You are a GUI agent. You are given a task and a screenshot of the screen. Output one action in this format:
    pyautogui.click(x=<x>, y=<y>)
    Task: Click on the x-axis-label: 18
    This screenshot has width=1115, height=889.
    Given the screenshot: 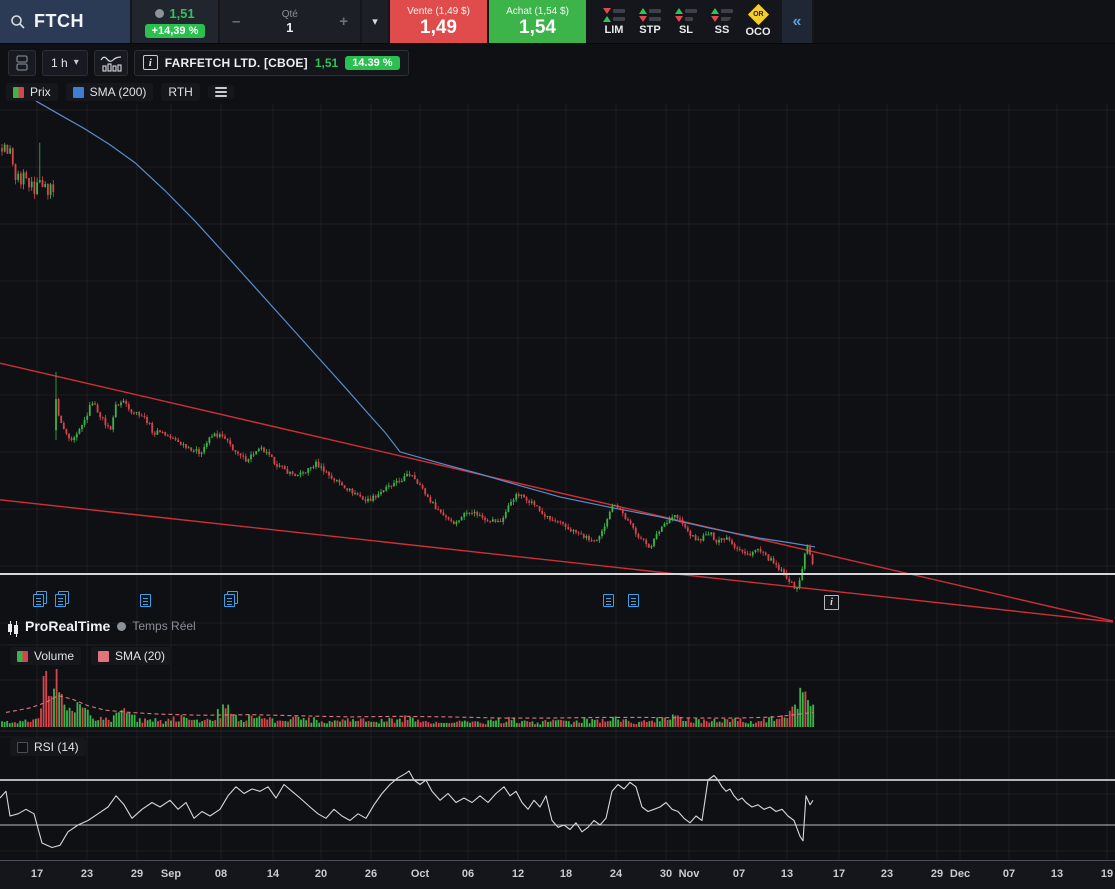 What is the action you would take?
    pyautogui.click(x=566, y=874)
    